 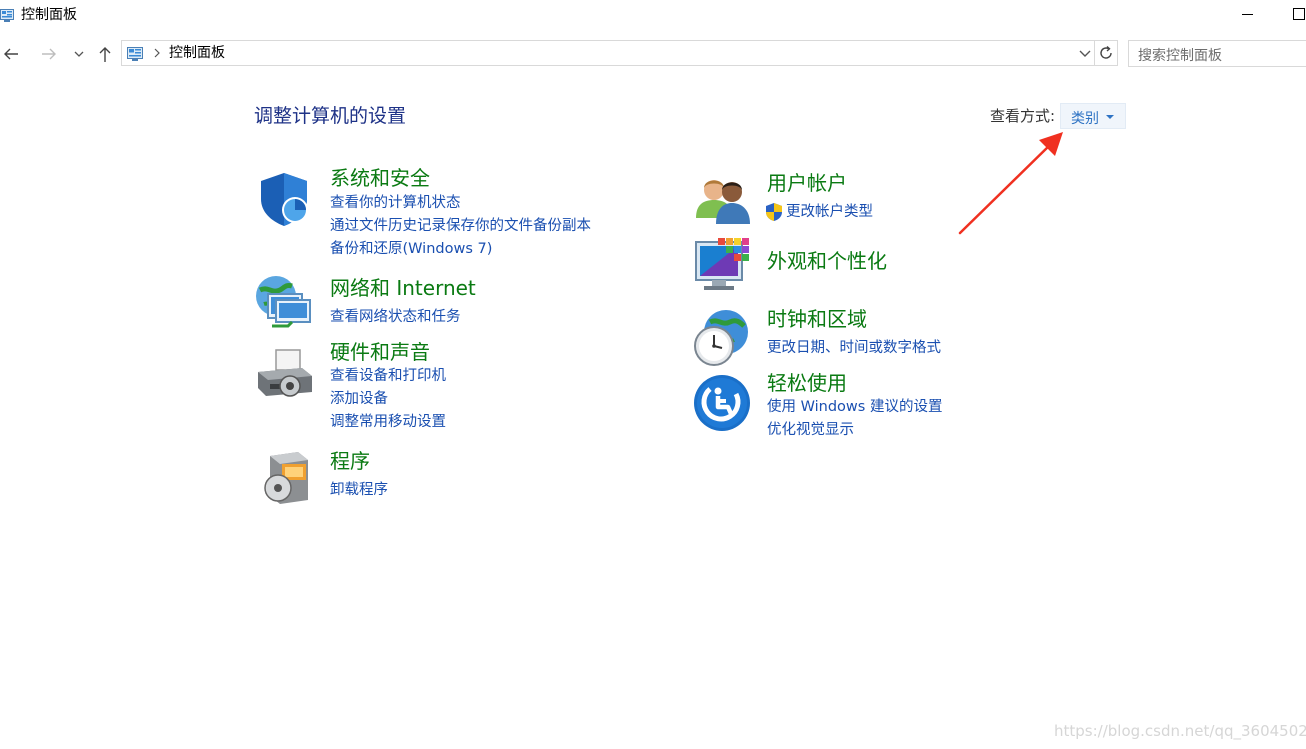 What do you see at coordinates (395, 317) in the screenshot?
I see `link-network-status: 查看网络状态和任务` at bounding box center [395, 317].